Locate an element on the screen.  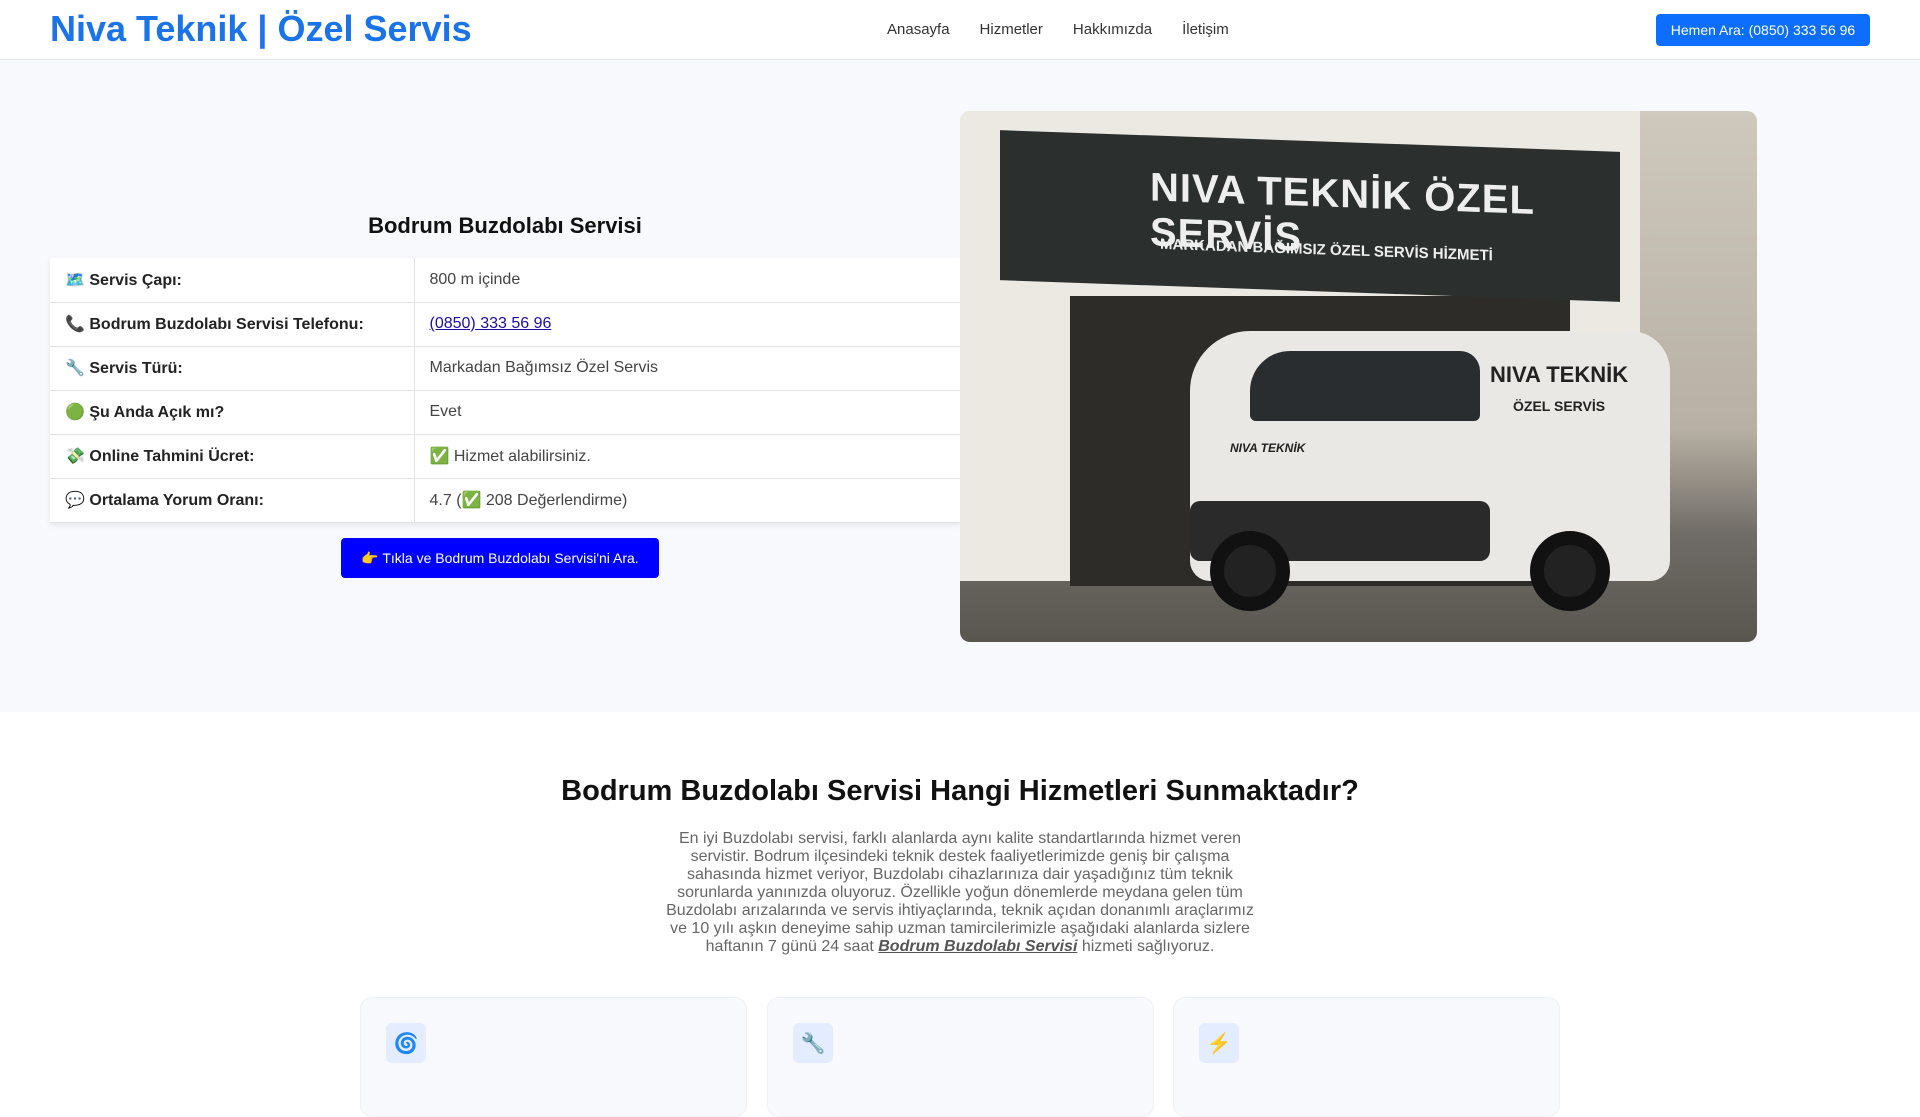
row-value: 800 m içinde is located at coordinates (687, 280).